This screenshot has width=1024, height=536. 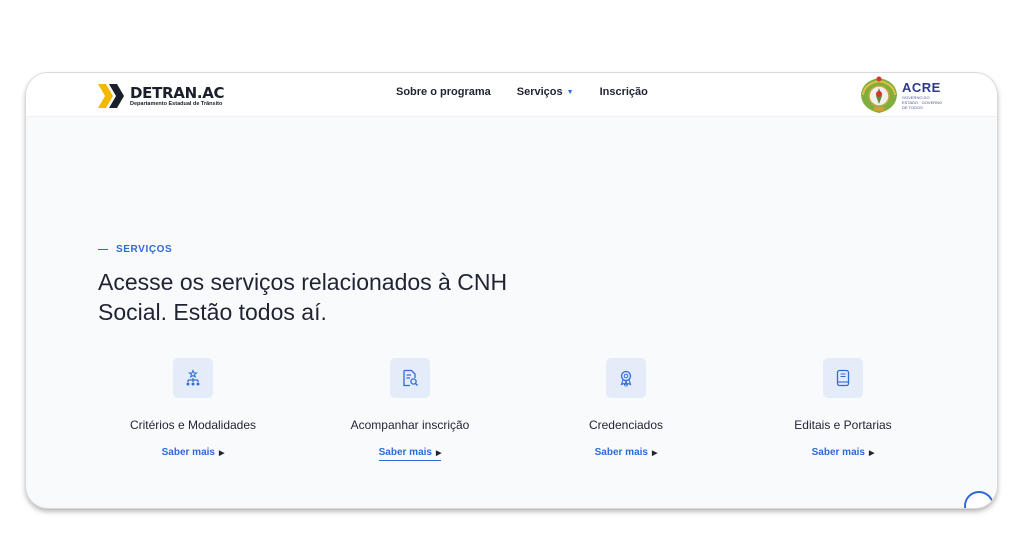 I want to click on nav-label: Serviços, so click(x=539, y=92).